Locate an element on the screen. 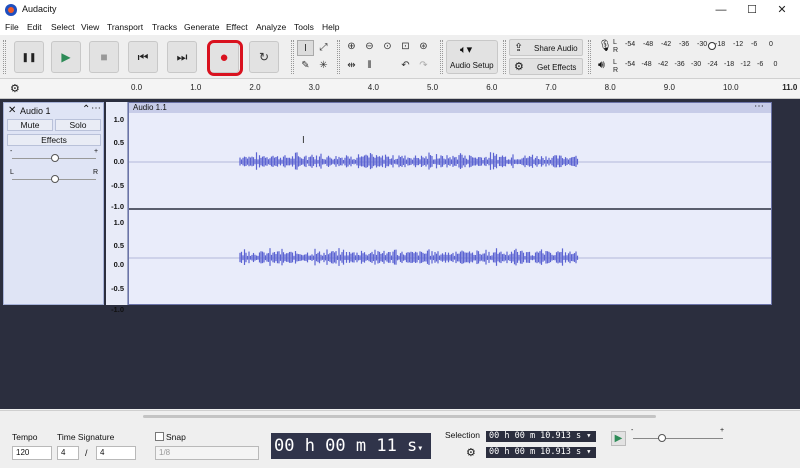 The height and width of the screenshot is (468, 800). share-audio-button: ⇪ Share Audio is located at coordinates (546, 47).